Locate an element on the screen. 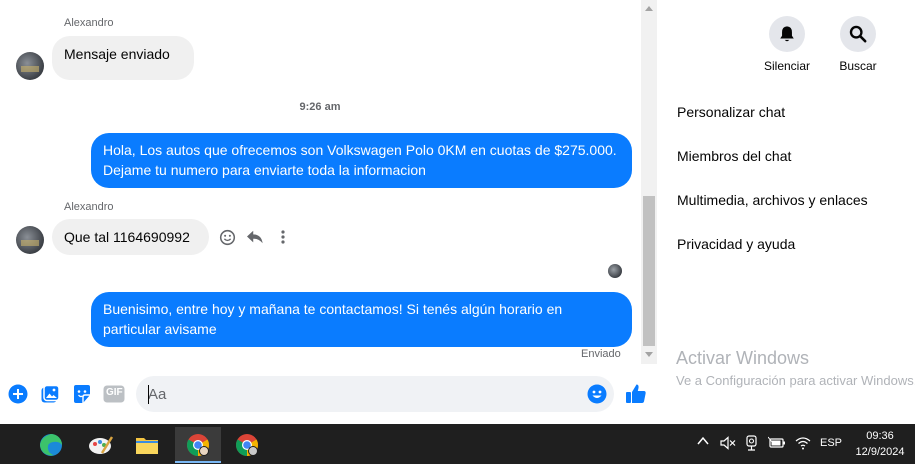 This screenshot has width=915, height=464. message-text: Que tal 1164690992 is located at coordinates (127, 237).